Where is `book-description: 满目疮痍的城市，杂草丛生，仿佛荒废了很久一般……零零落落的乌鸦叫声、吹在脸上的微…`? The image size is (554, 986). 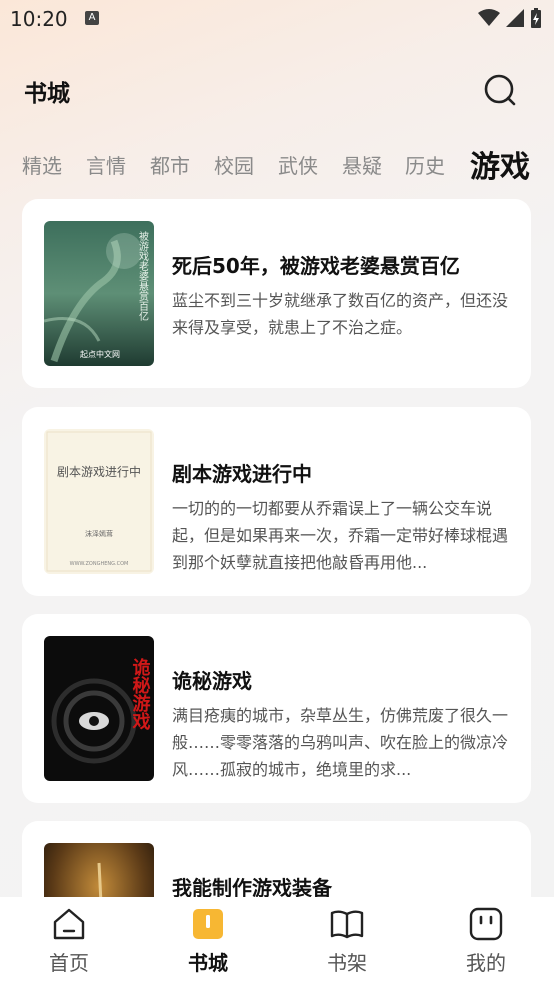
book-description: 满目疮痍的城市，杂草丛生，仿佛荒废了很久一般……零零落落的乌鸦叫声、吹在脸上的微… is located at coordinates (340, 742).